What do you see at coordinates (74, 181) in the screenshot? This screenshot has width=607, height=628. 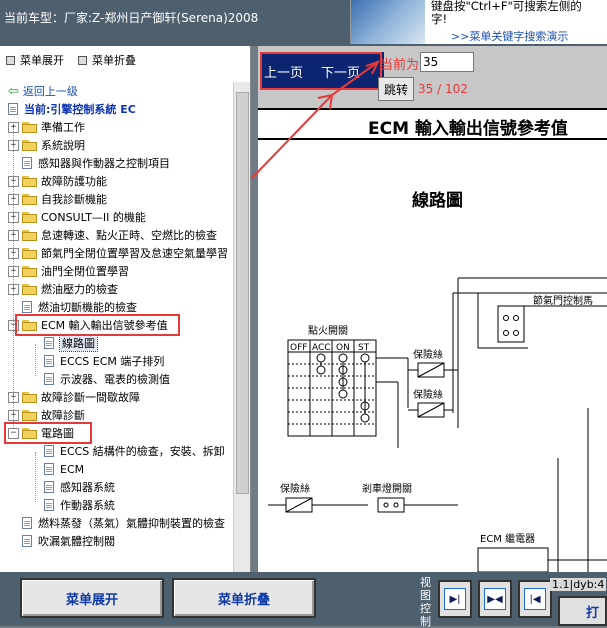 I see `tree-item-label: 故障防護功能` at bounding box center [74, 181].